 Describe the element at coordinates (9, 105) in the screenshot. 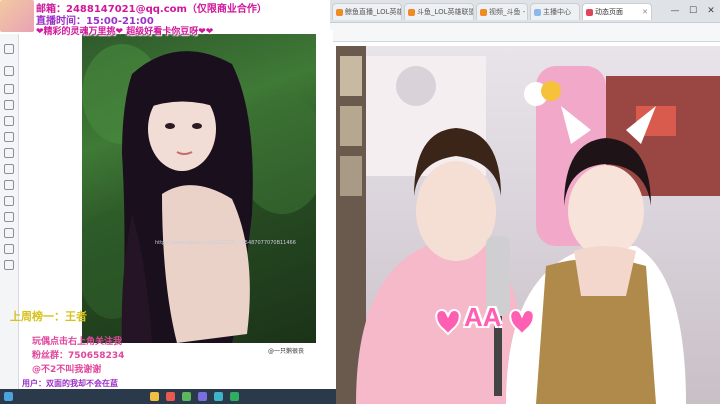

I see `grid-icon` at that location.